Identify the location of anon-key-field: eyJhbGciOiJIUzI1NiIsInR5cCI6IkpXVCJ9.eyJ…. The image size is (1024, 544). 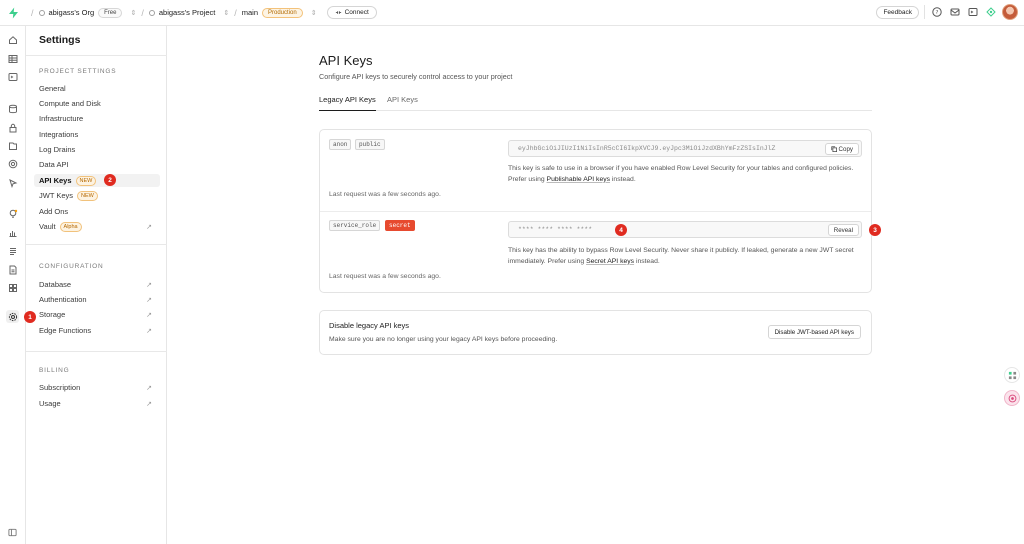
(685, 148).